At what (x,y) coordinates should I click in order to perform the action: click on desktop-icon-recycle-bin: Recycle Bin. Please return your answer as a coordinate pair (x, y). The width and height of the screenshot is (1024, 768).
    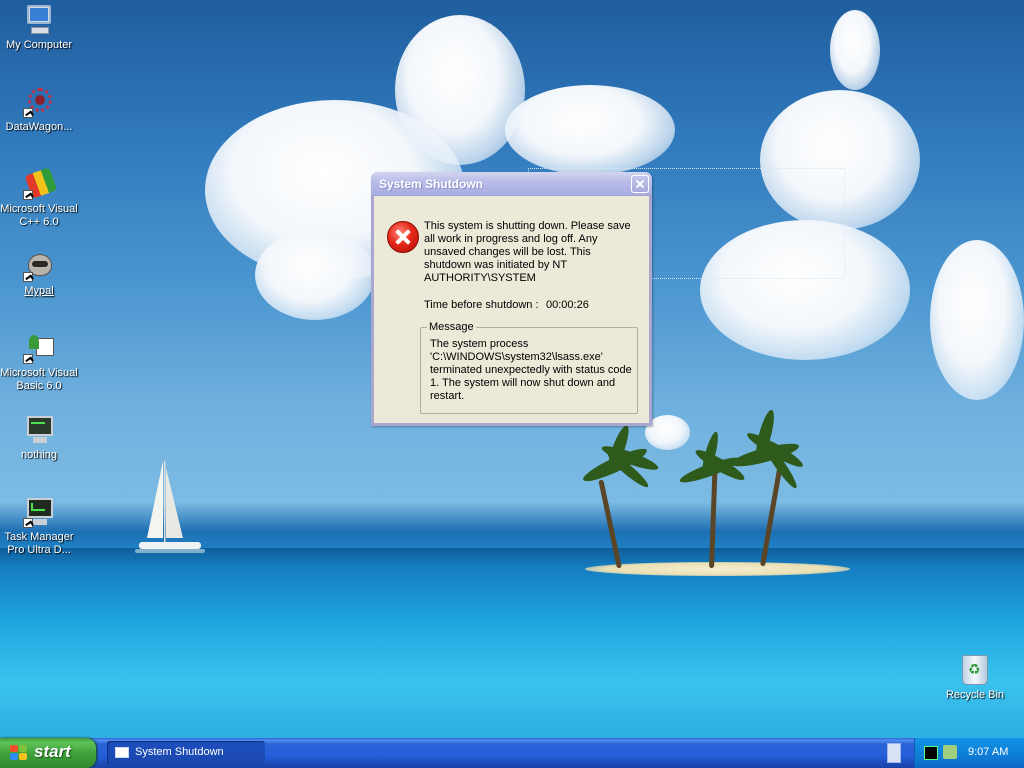
    Looking at the image, I should click on (975, 678).